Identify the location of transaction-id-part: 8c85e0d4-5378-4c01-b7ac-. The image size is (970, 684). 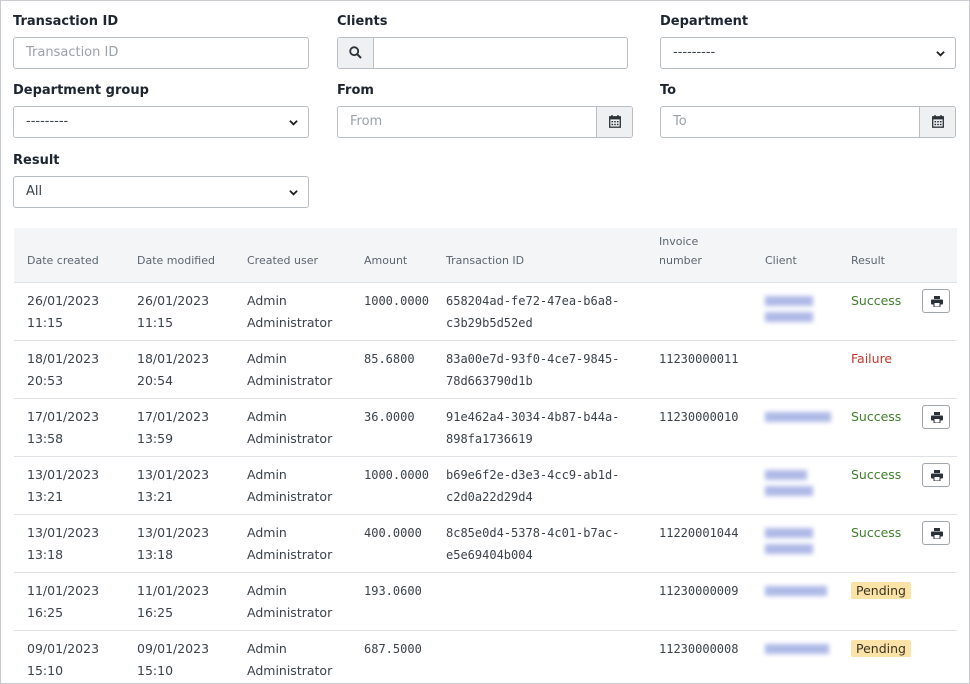
(533, 532).